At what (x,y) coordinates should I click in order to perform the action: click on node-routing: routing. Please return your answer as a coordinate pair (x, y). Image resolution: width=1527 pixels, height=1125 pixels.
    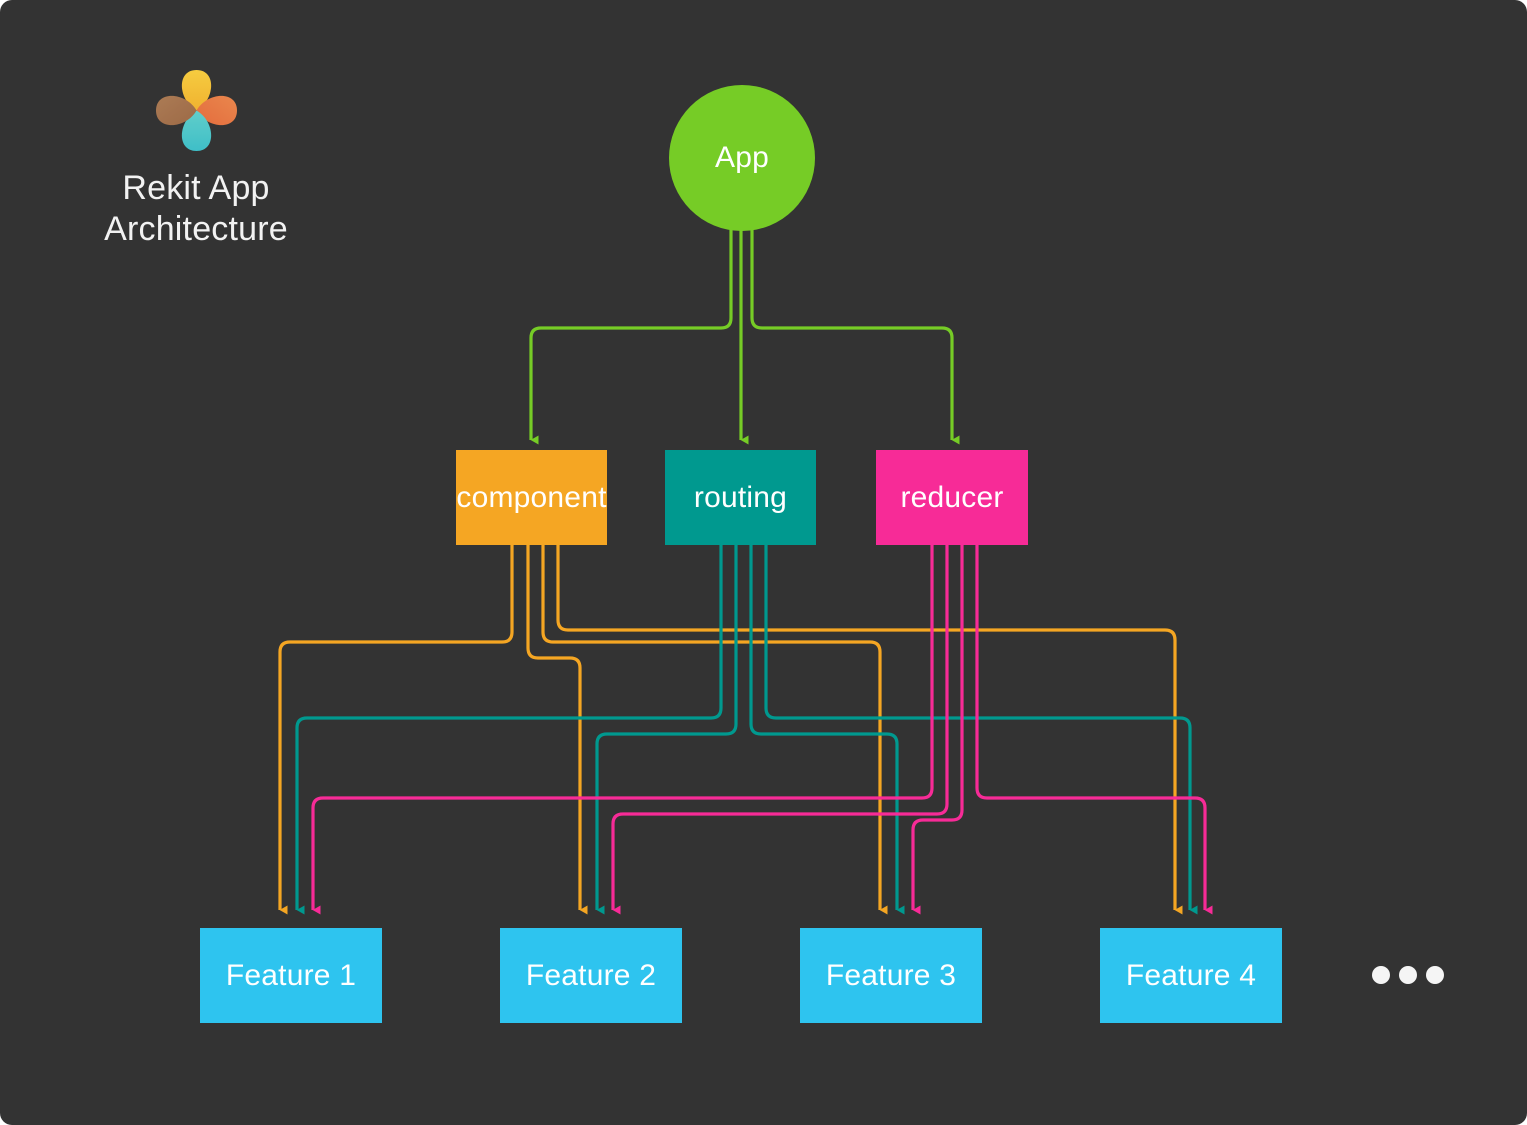
    Looking at the image, I should click on (740, 497).